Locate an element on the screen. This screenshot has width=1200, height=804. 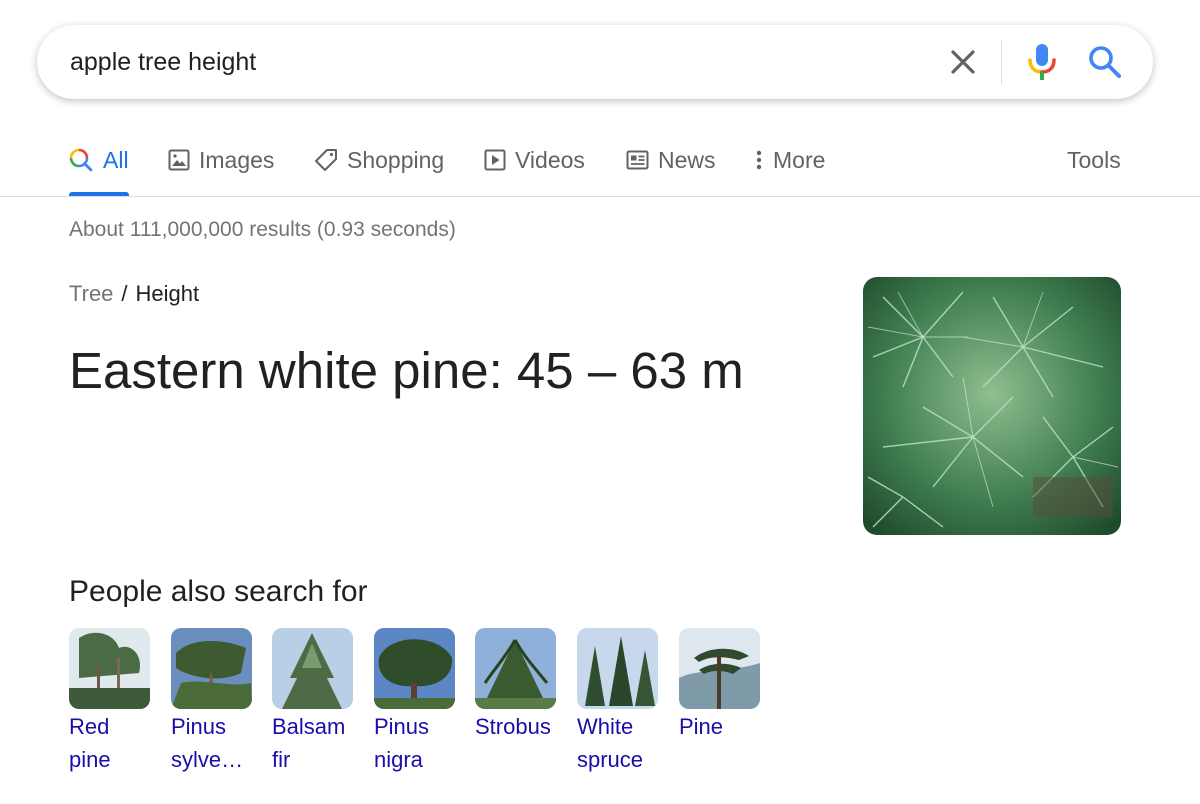
tab-label: News is located at coordinates (687, 159).